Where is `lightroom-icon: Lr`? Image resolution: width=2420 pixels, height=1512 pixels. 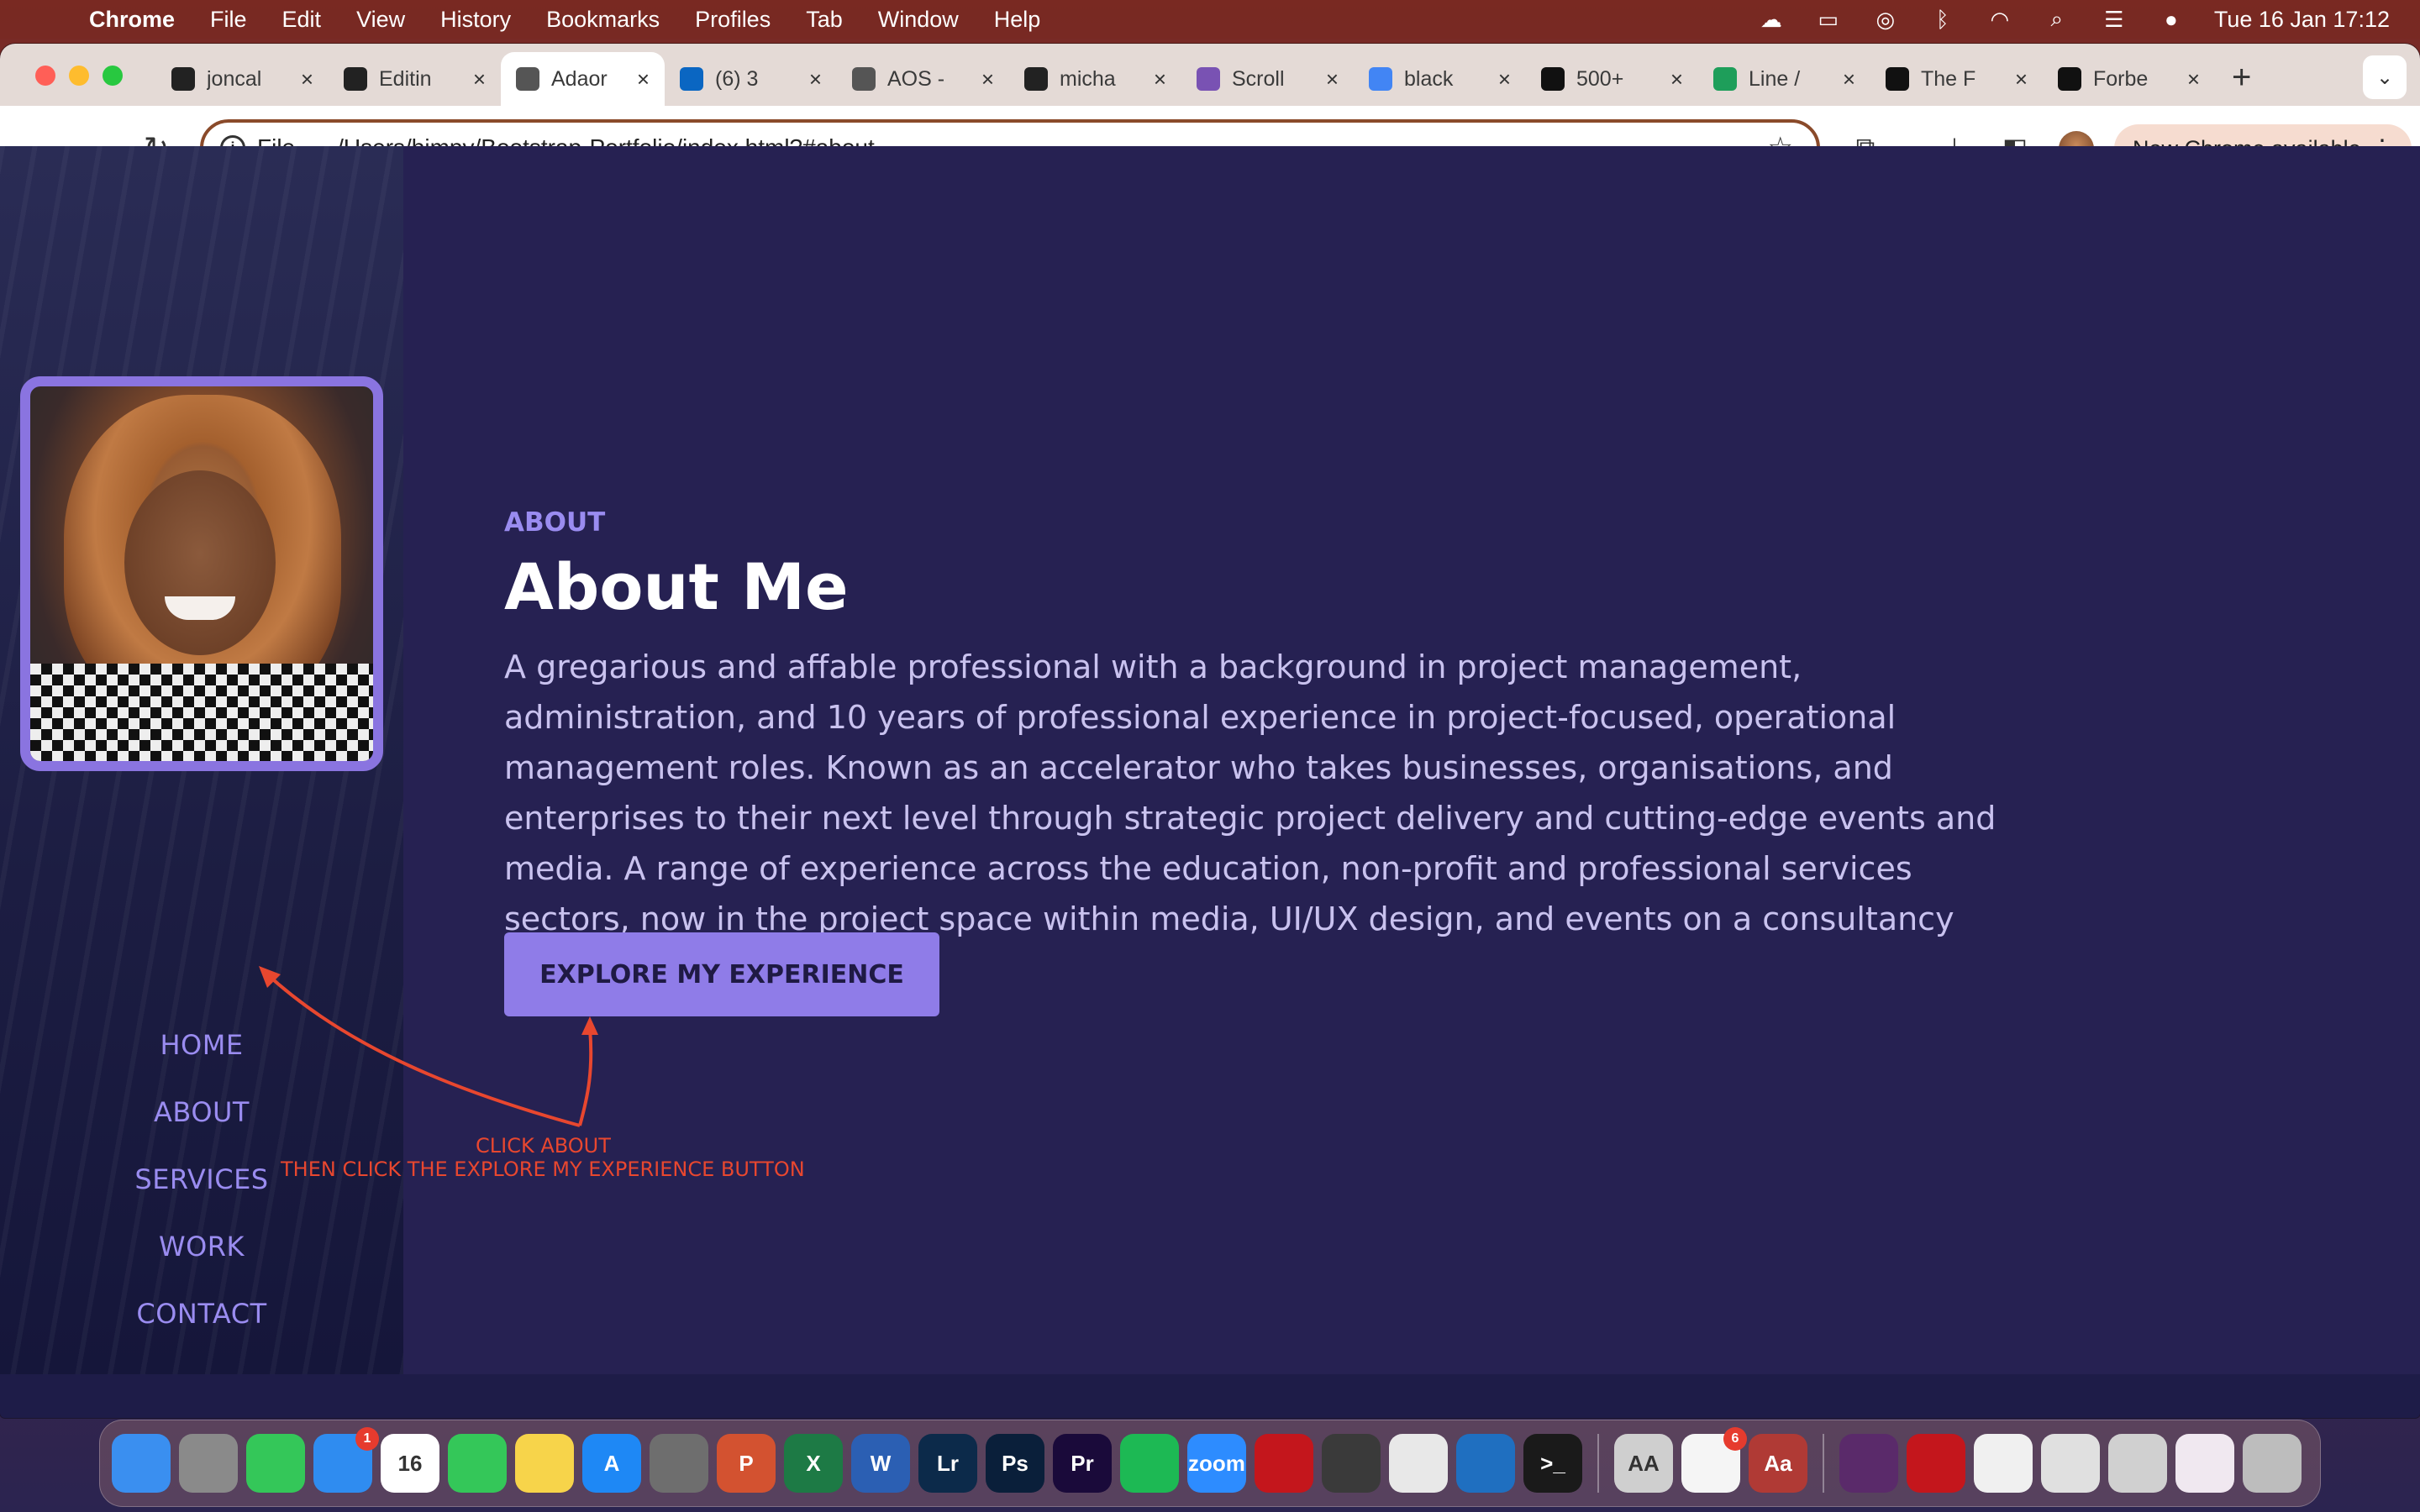 lightroom-icon: Lr is located at coordinates (947, 1463).